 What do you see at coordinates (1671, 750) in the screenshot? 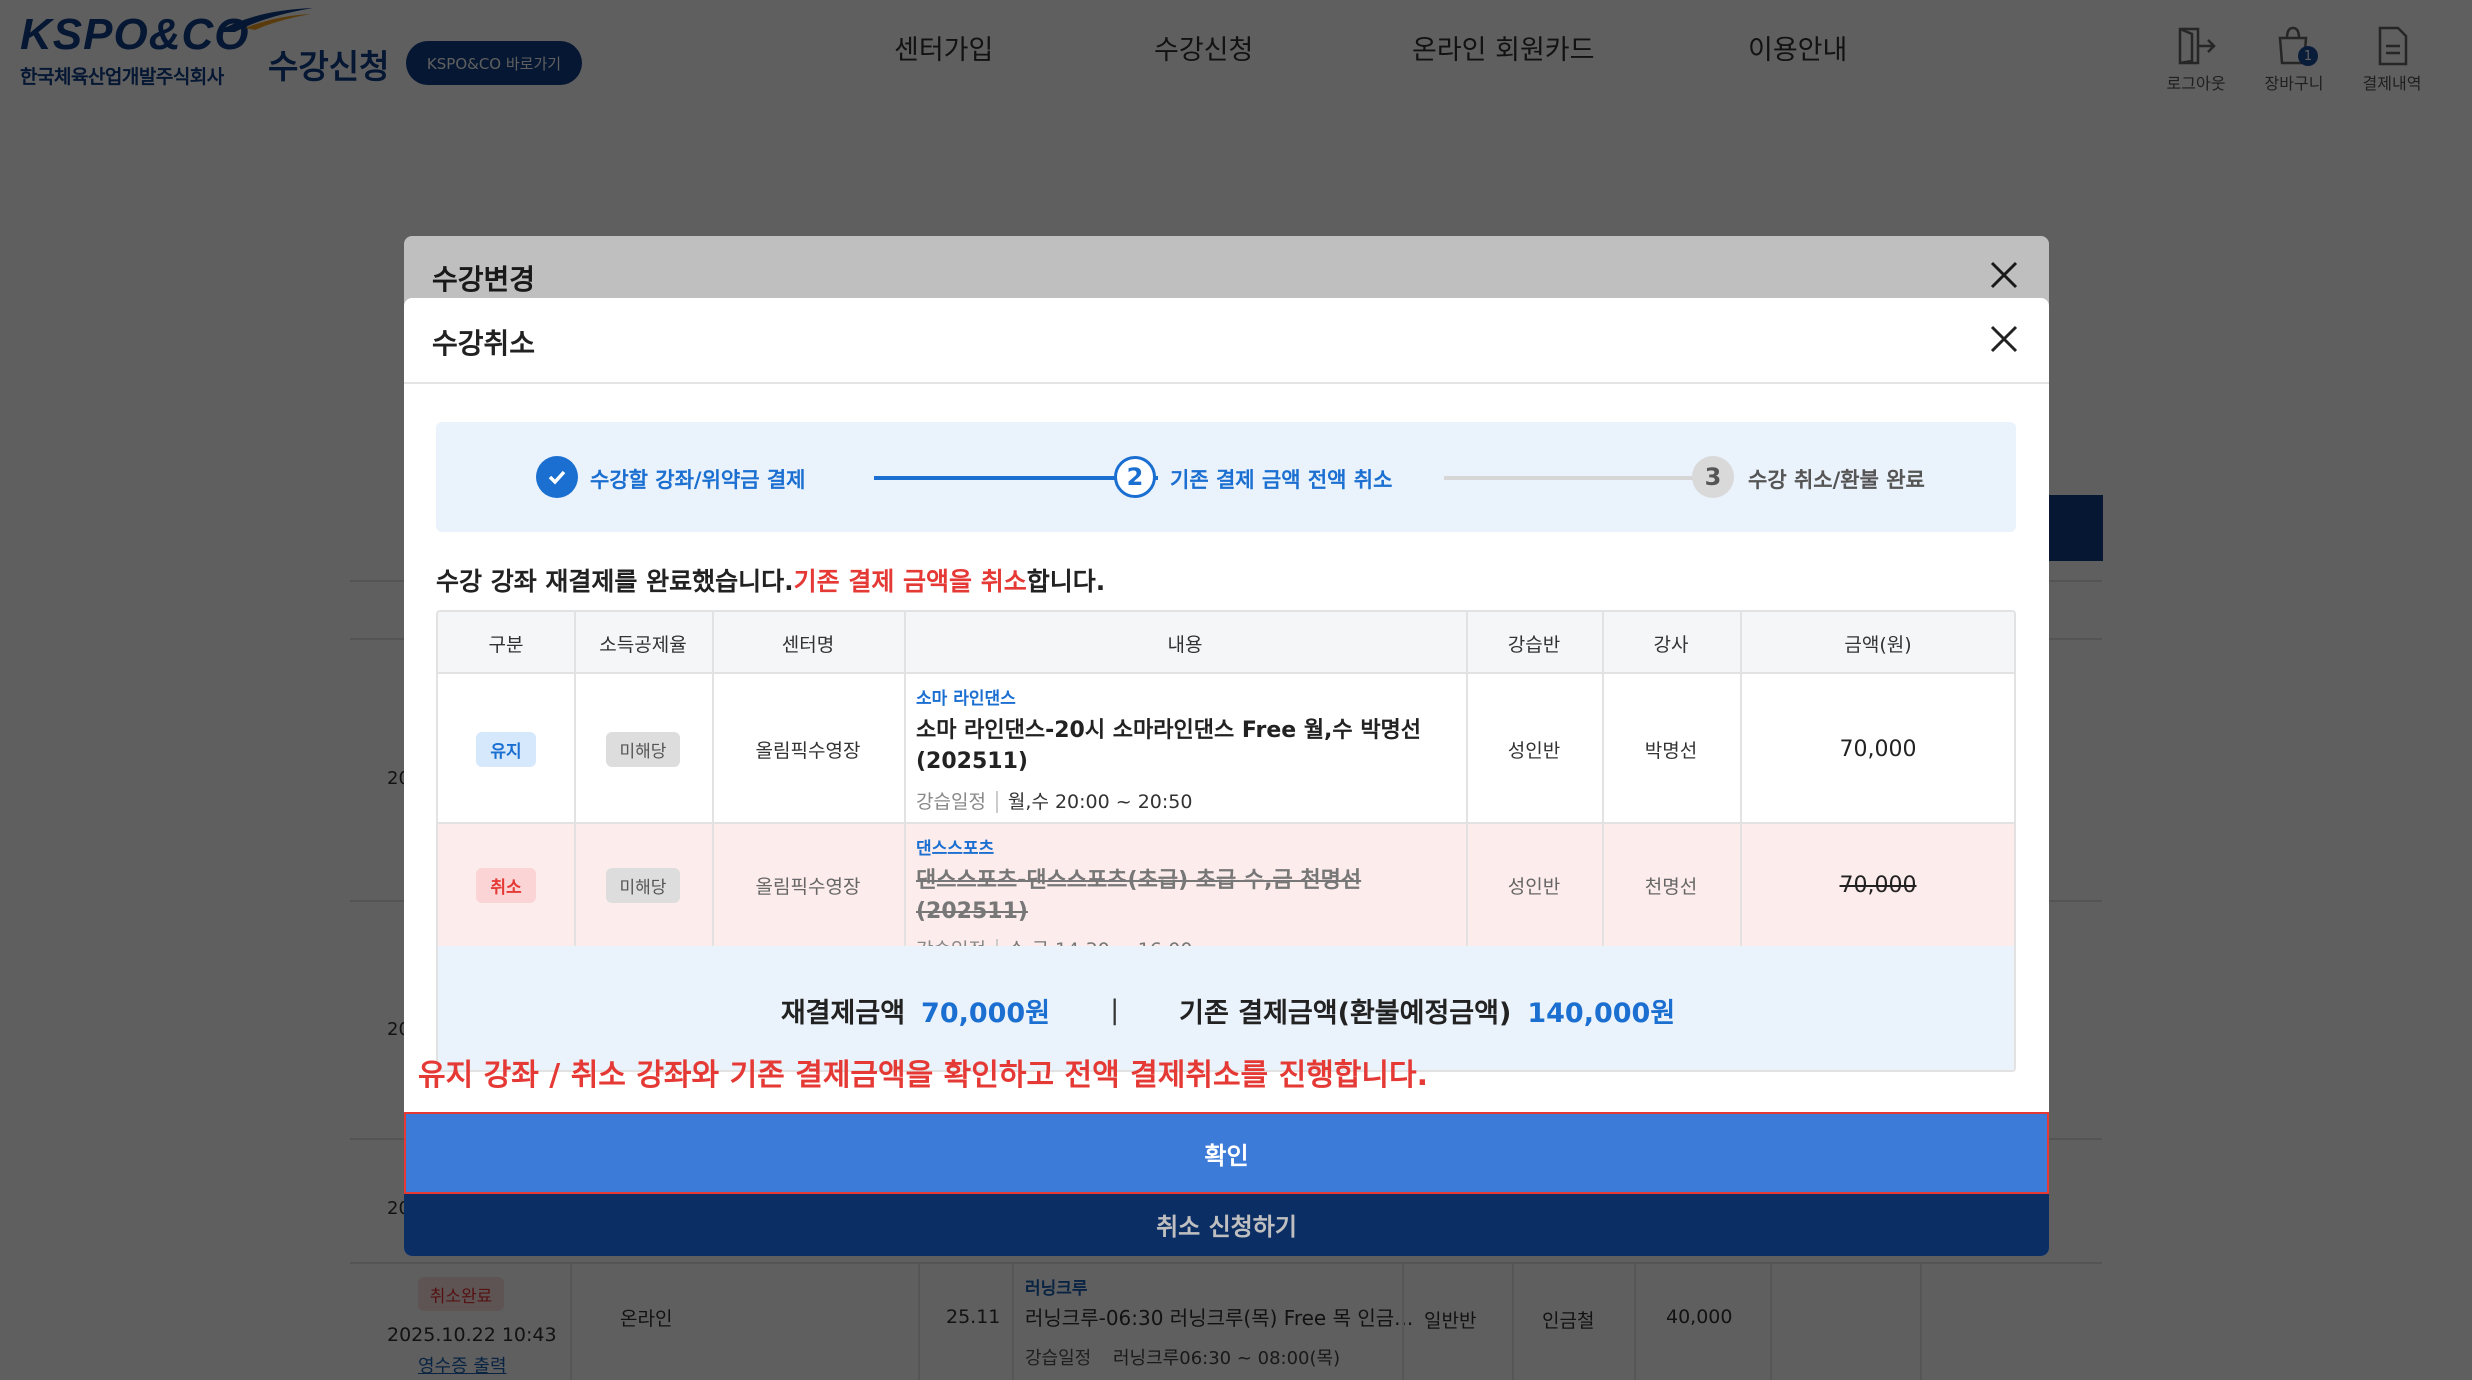
I see `row-instructor: 박명선` at bounding box center [1671, 750].